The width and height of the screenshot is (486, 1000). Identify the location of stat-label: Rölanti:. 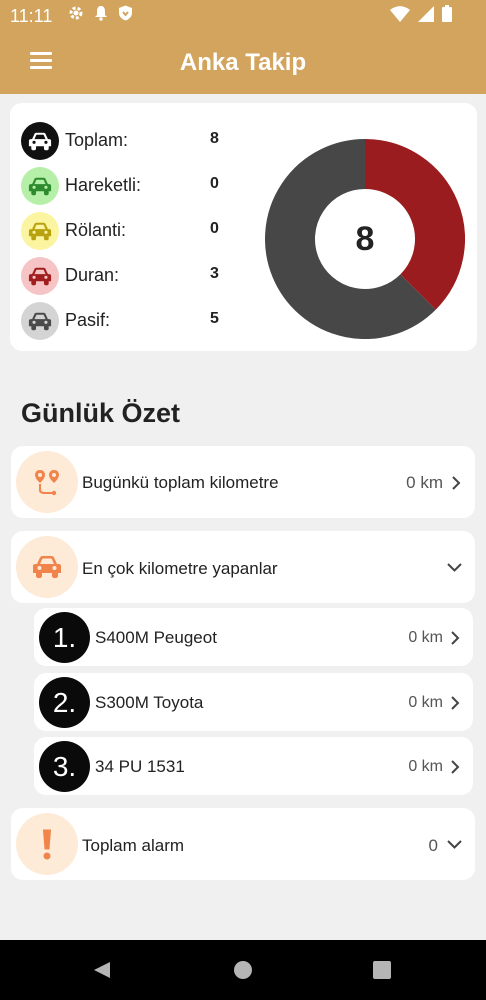
(96, 230).